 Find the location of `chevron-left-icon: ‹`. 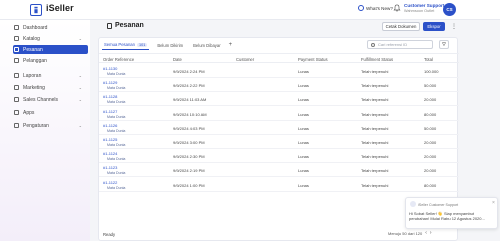

chevron-left-icon: ‹ is located at coordinates (426, 233).